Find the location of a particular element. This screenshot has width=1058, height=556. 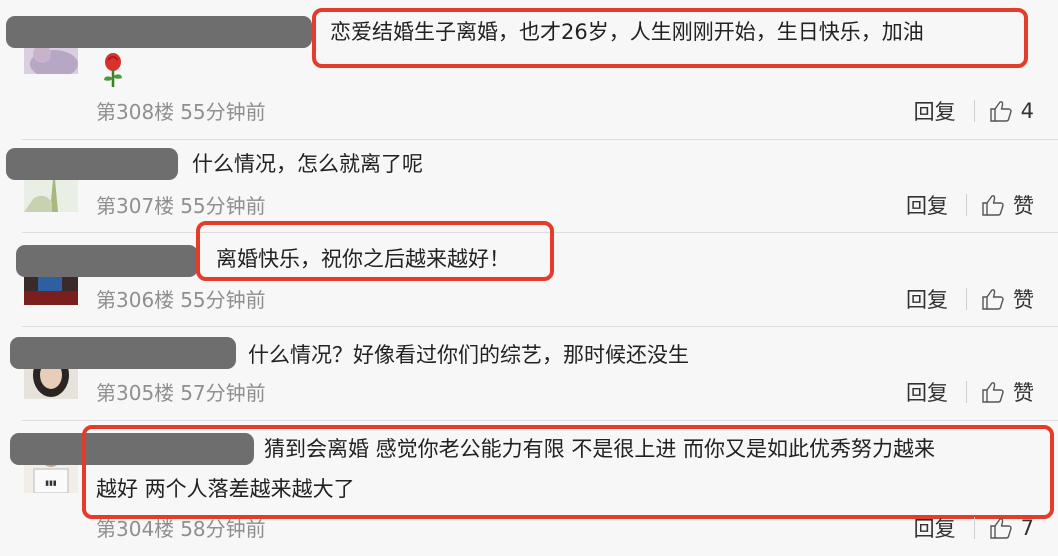

comment-text: 离婚快乐，祝你之后越来越好！ is located at coordinates (363, 259).